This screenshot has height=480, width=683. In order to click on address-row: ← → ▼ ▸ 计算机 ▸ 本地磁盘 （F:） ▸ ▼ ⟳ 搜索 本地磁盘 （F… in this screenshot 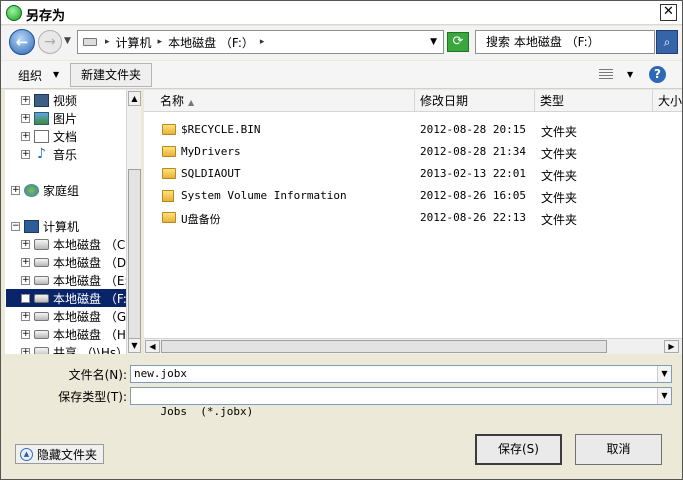, I will do `click(341, 43)`.